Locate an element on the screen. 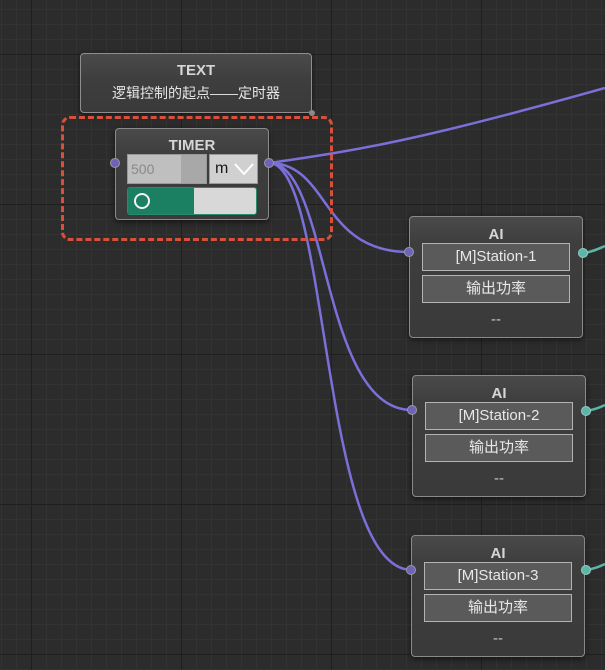  ai-node-1: AI [M]Station-1 输出功率 -- is located at coordinates (496, 277).